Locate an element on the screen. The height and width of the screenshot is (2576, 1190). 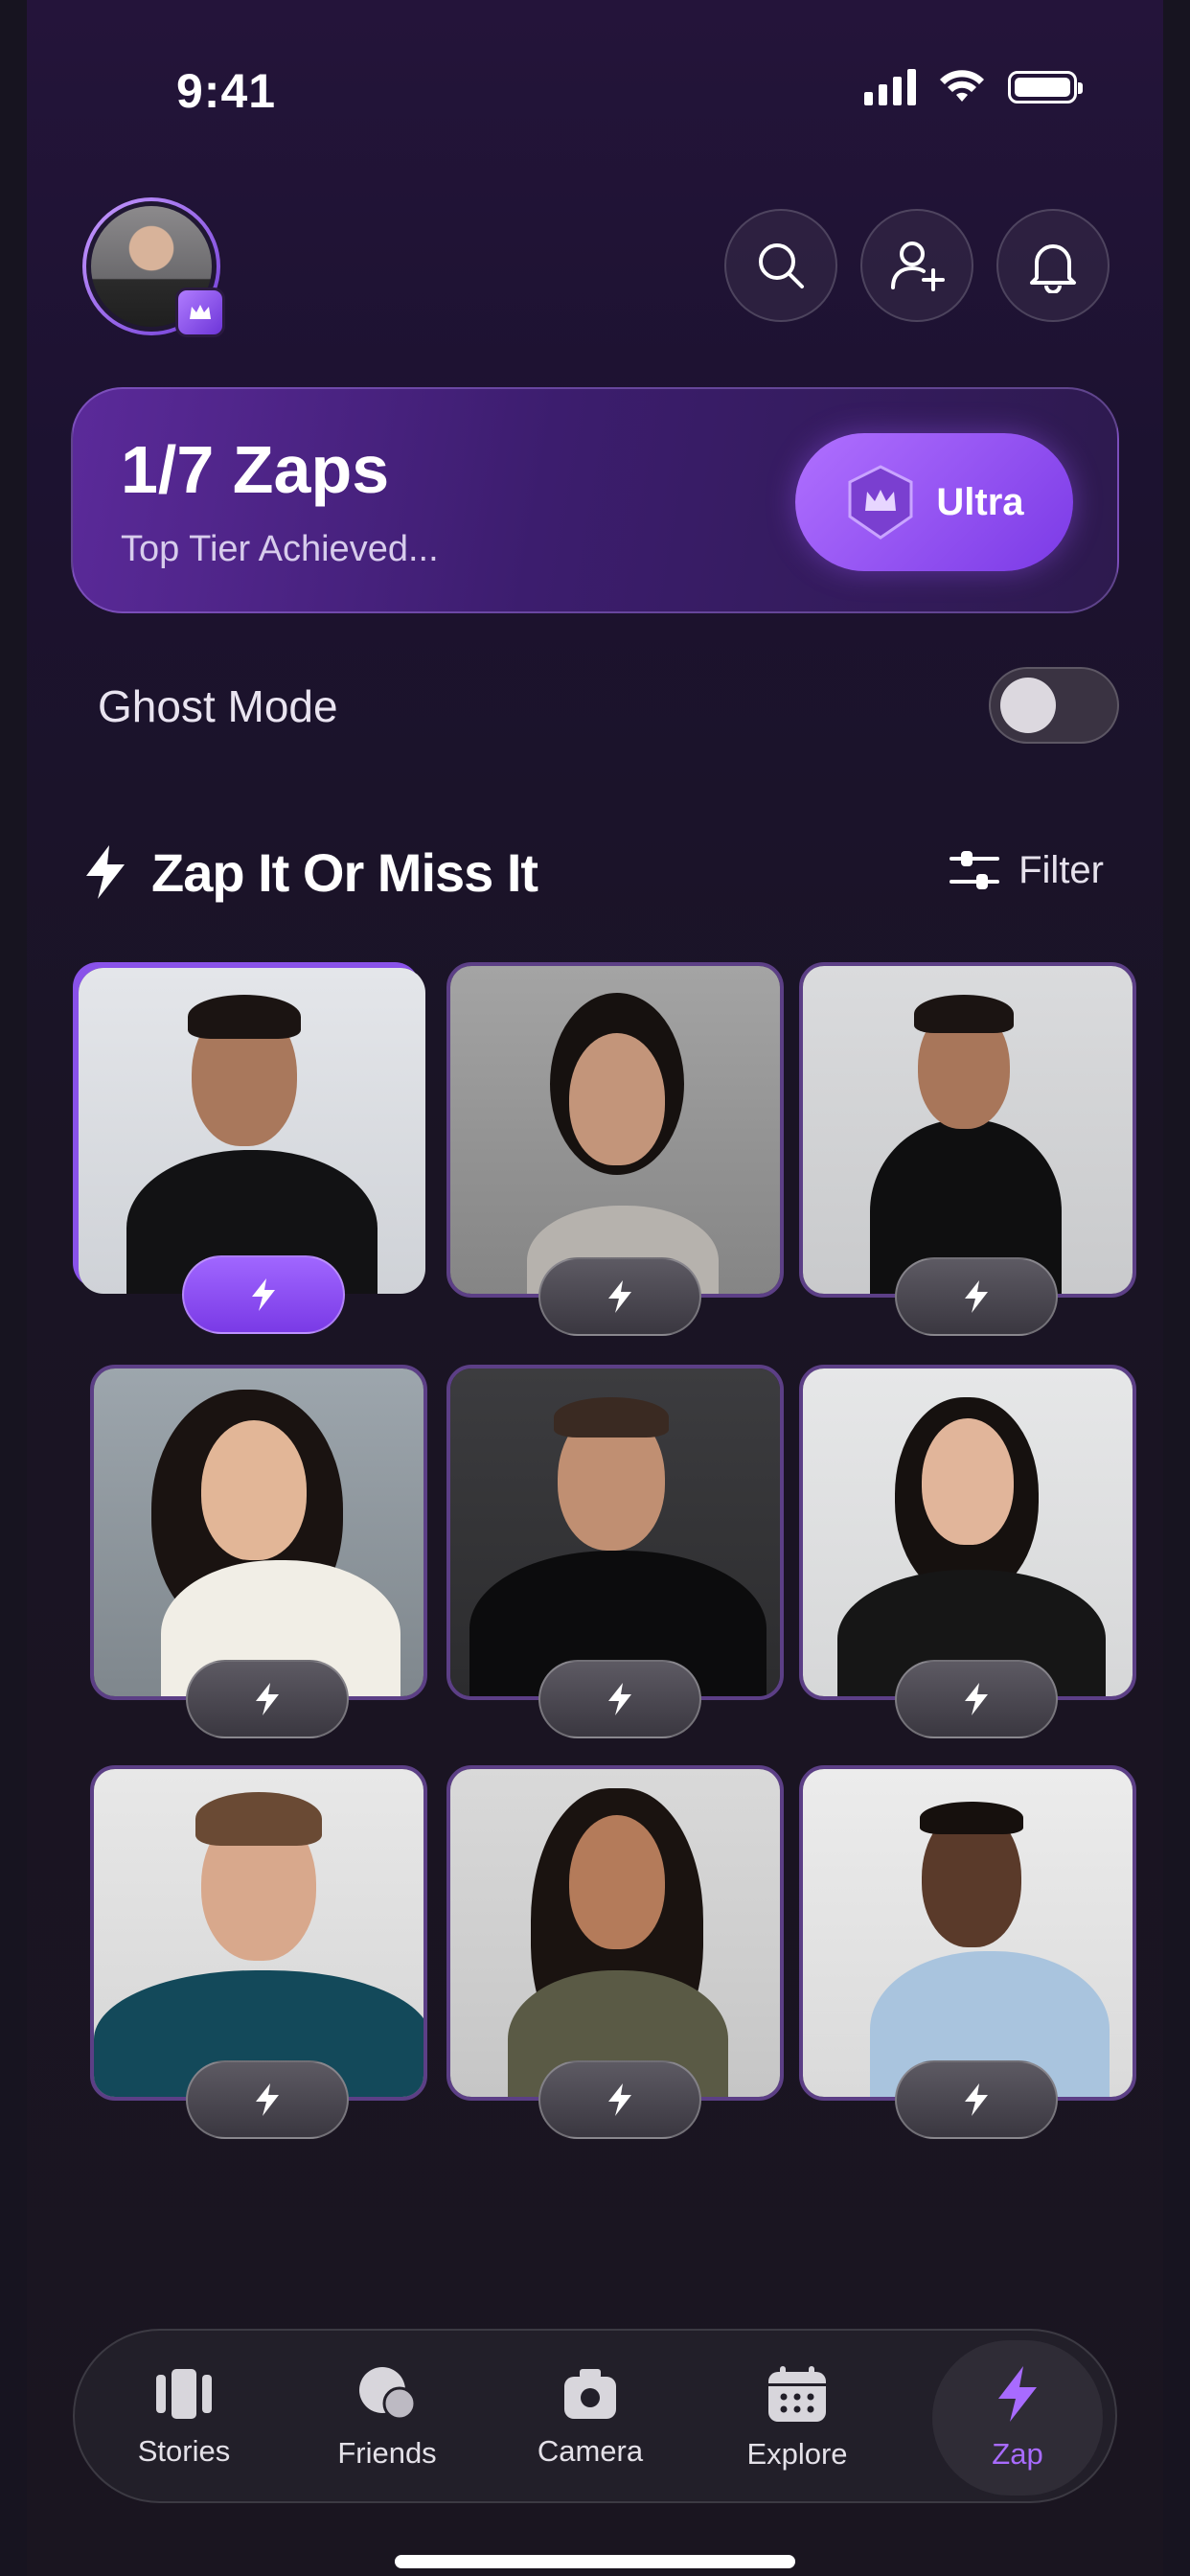
nav-item-friends: Friends is located at coordinates (387, 2418).